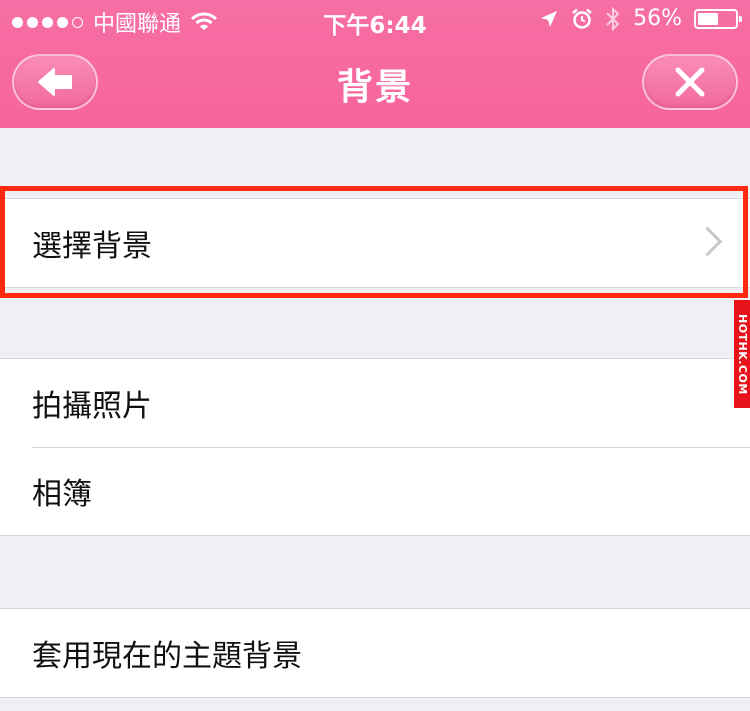  I want to click on battery-percent: 56%, so click(657, 18).